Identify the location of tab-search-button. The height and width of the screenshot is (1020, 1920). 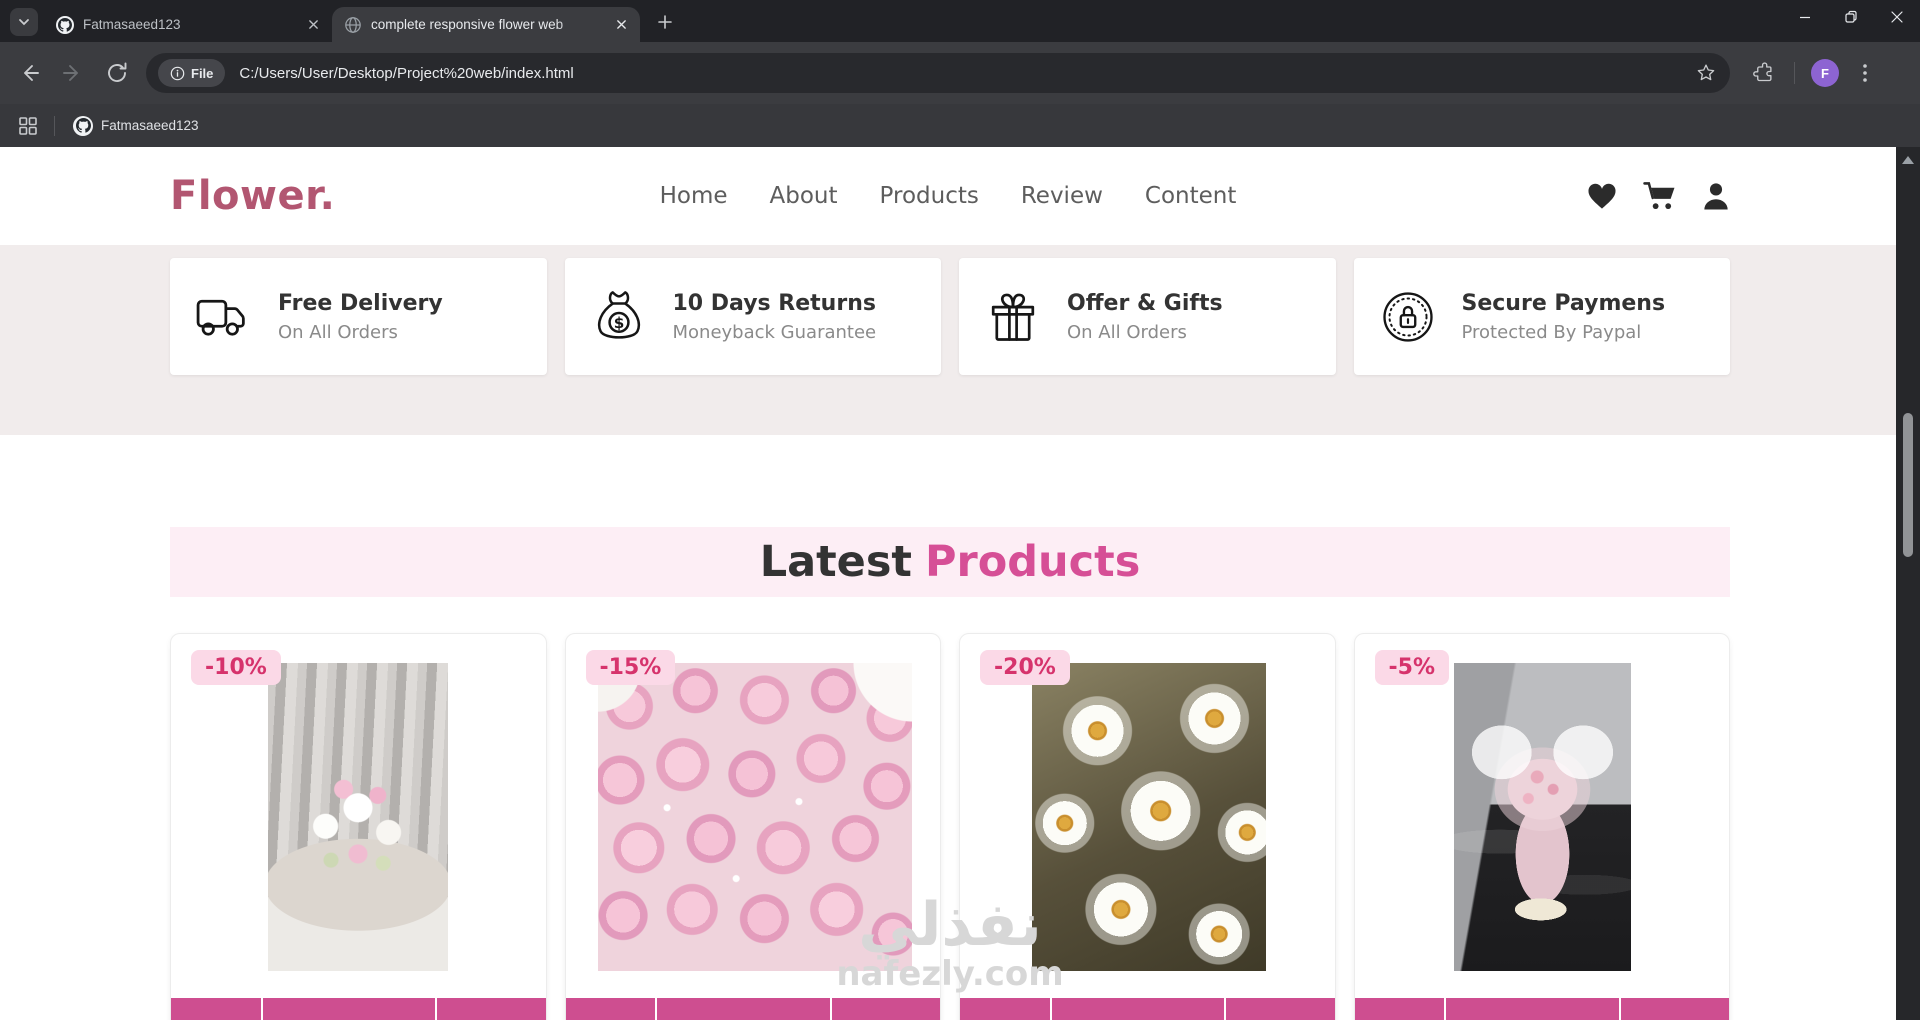
(24, 22).